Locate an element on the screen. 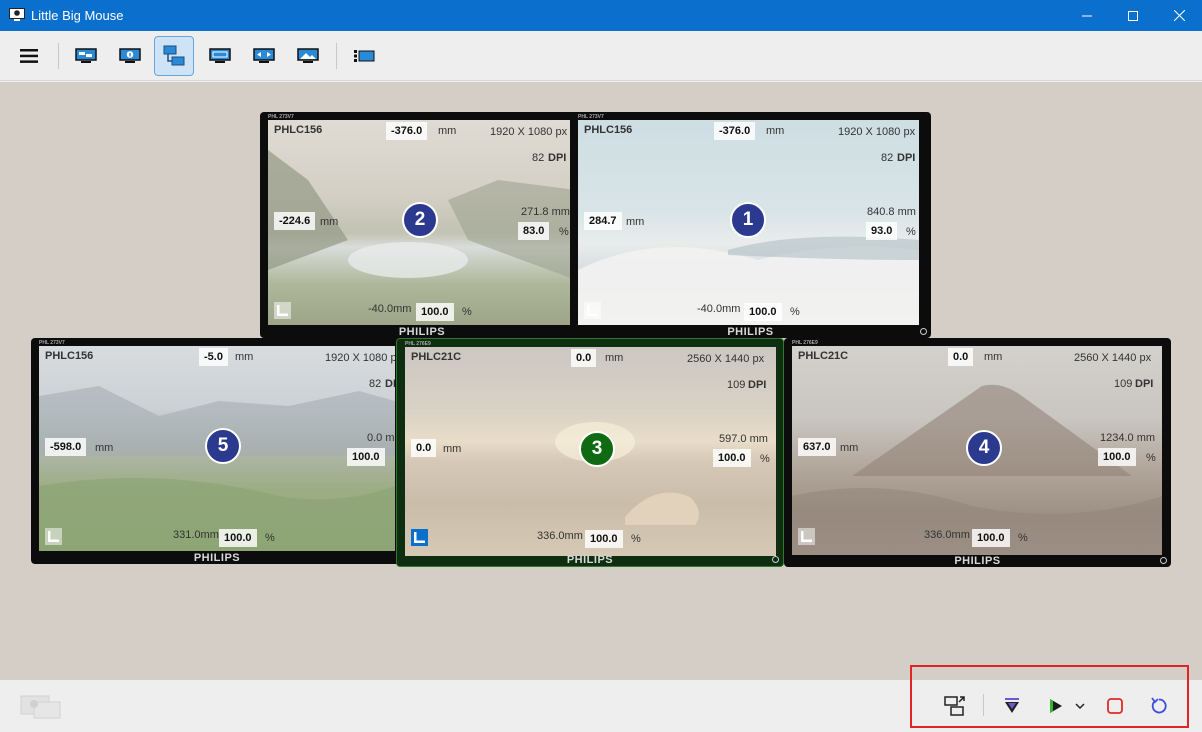 The width and height of the screenshot is (1202, 732). highlight-rectangle is located at coordinates (1049, 696).